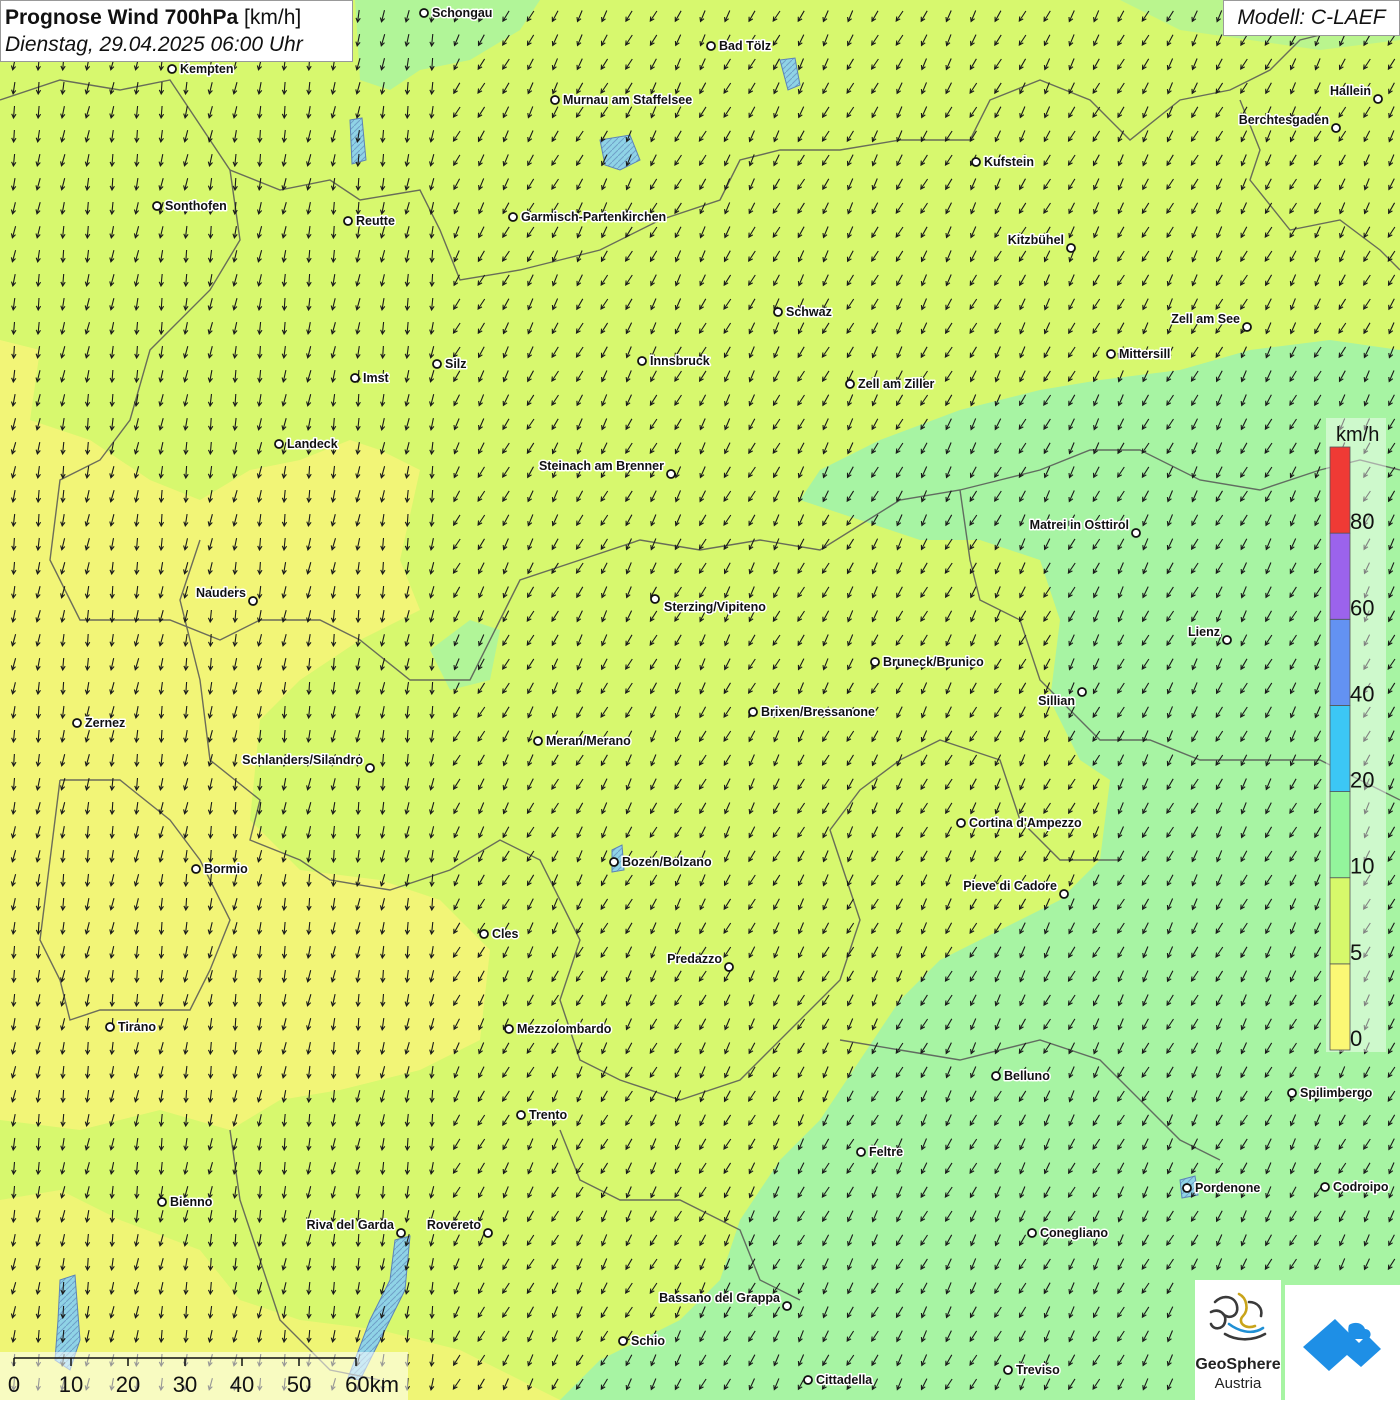 Image resolution: width=1400 pixels, height=1405 pixels. Describe the element at coordinates (812, 712) in the screenshot. I see `city-marker: Brixen/Bressanone` at that location.